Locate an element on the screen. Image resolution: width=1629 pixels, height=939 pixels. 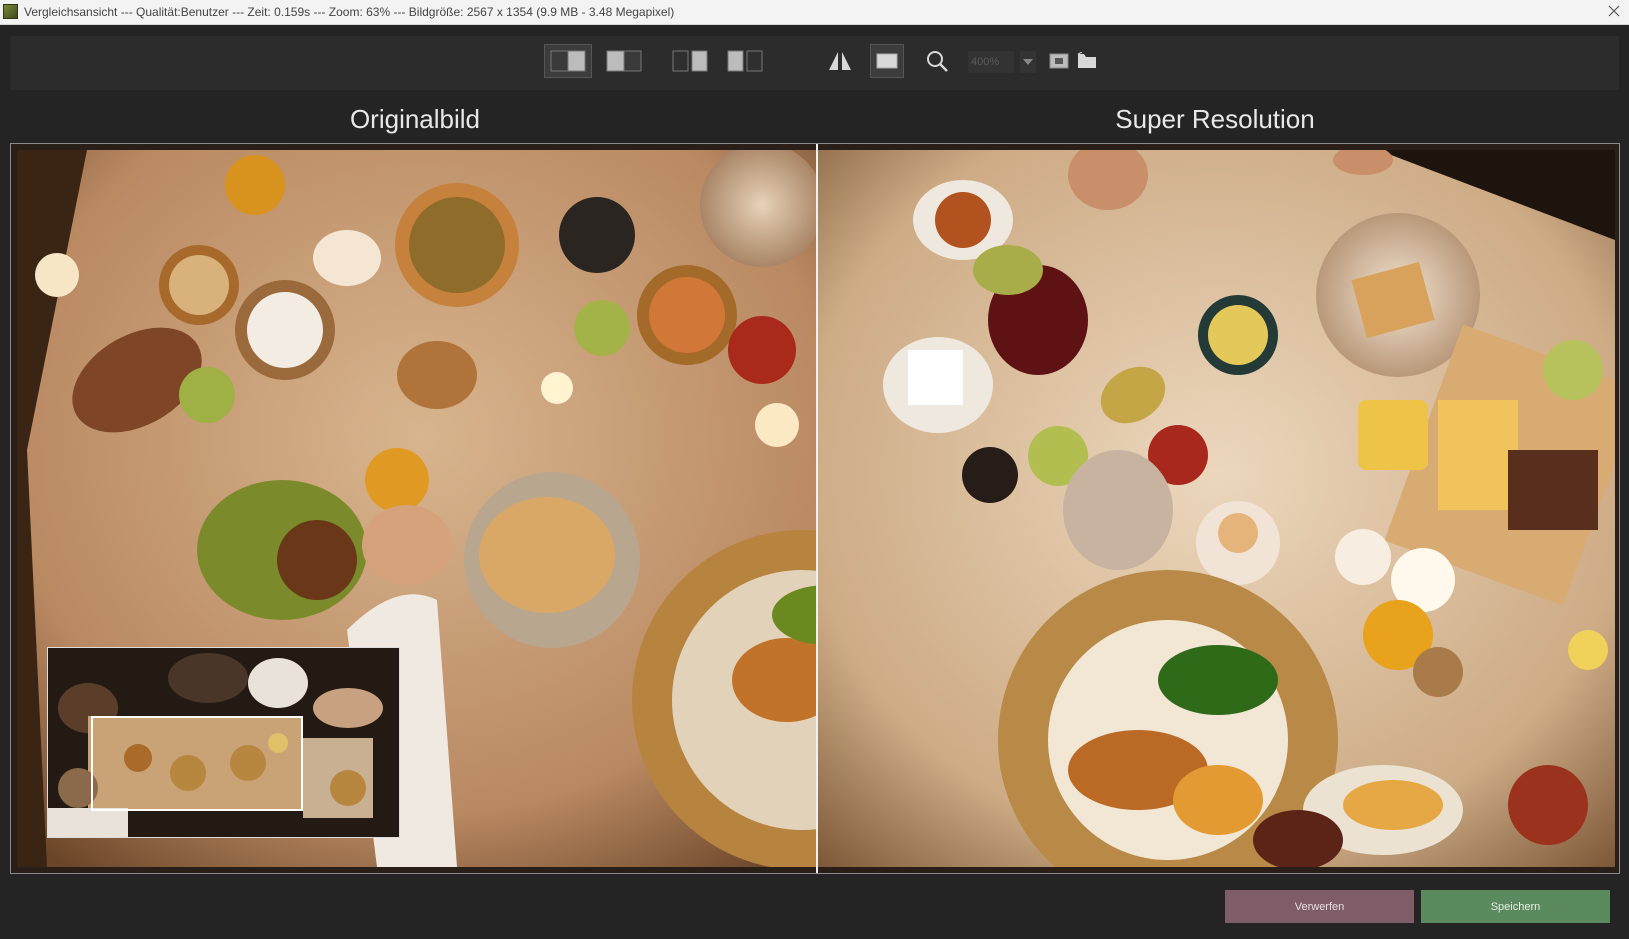
toolbar: 400% is located at coordinates (814, 63).